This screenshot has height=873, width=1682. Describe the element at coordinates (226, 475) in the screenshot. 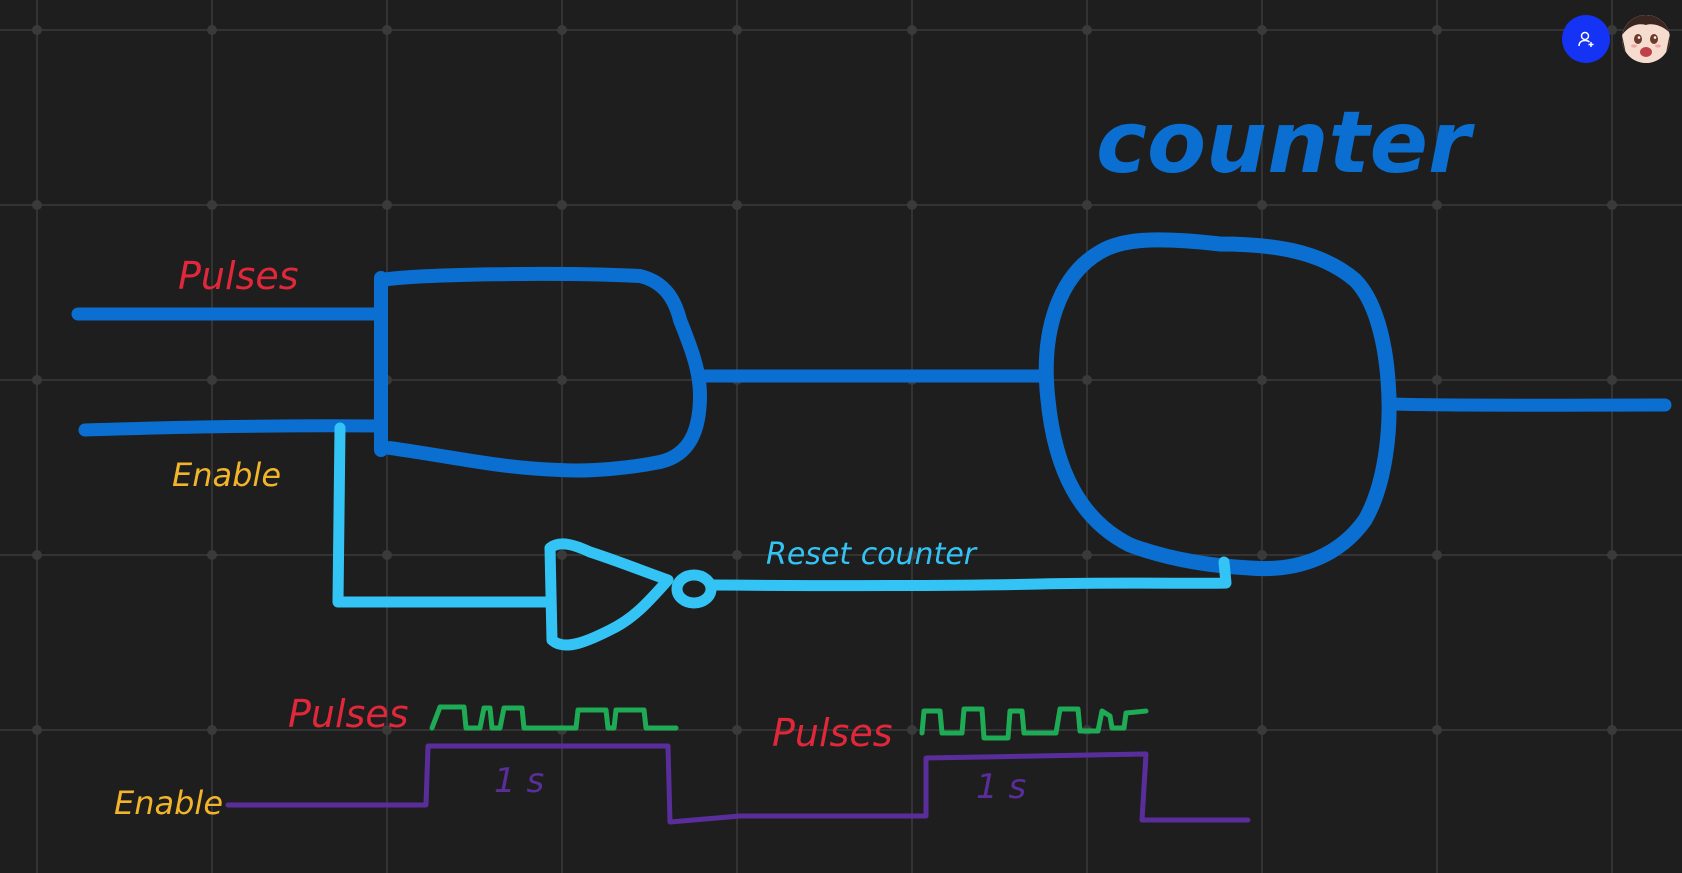

I see `enable-input-label: Enable` at that location.